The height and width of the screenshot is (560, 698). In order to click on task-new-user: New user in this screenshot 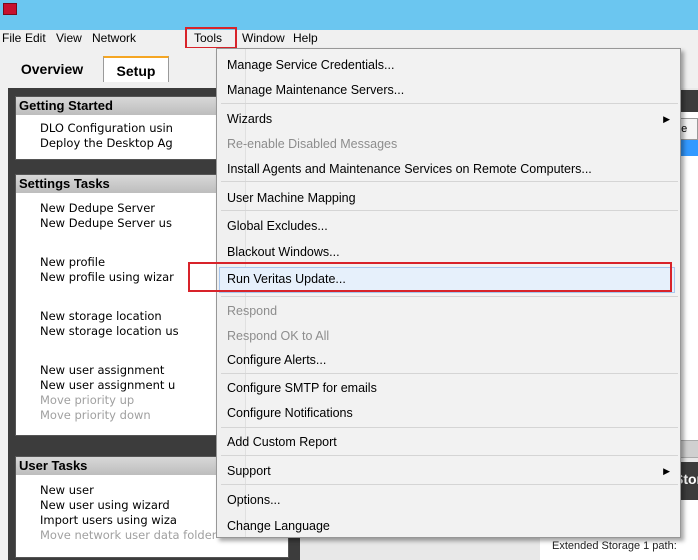, I will do `click(67, 490)`.